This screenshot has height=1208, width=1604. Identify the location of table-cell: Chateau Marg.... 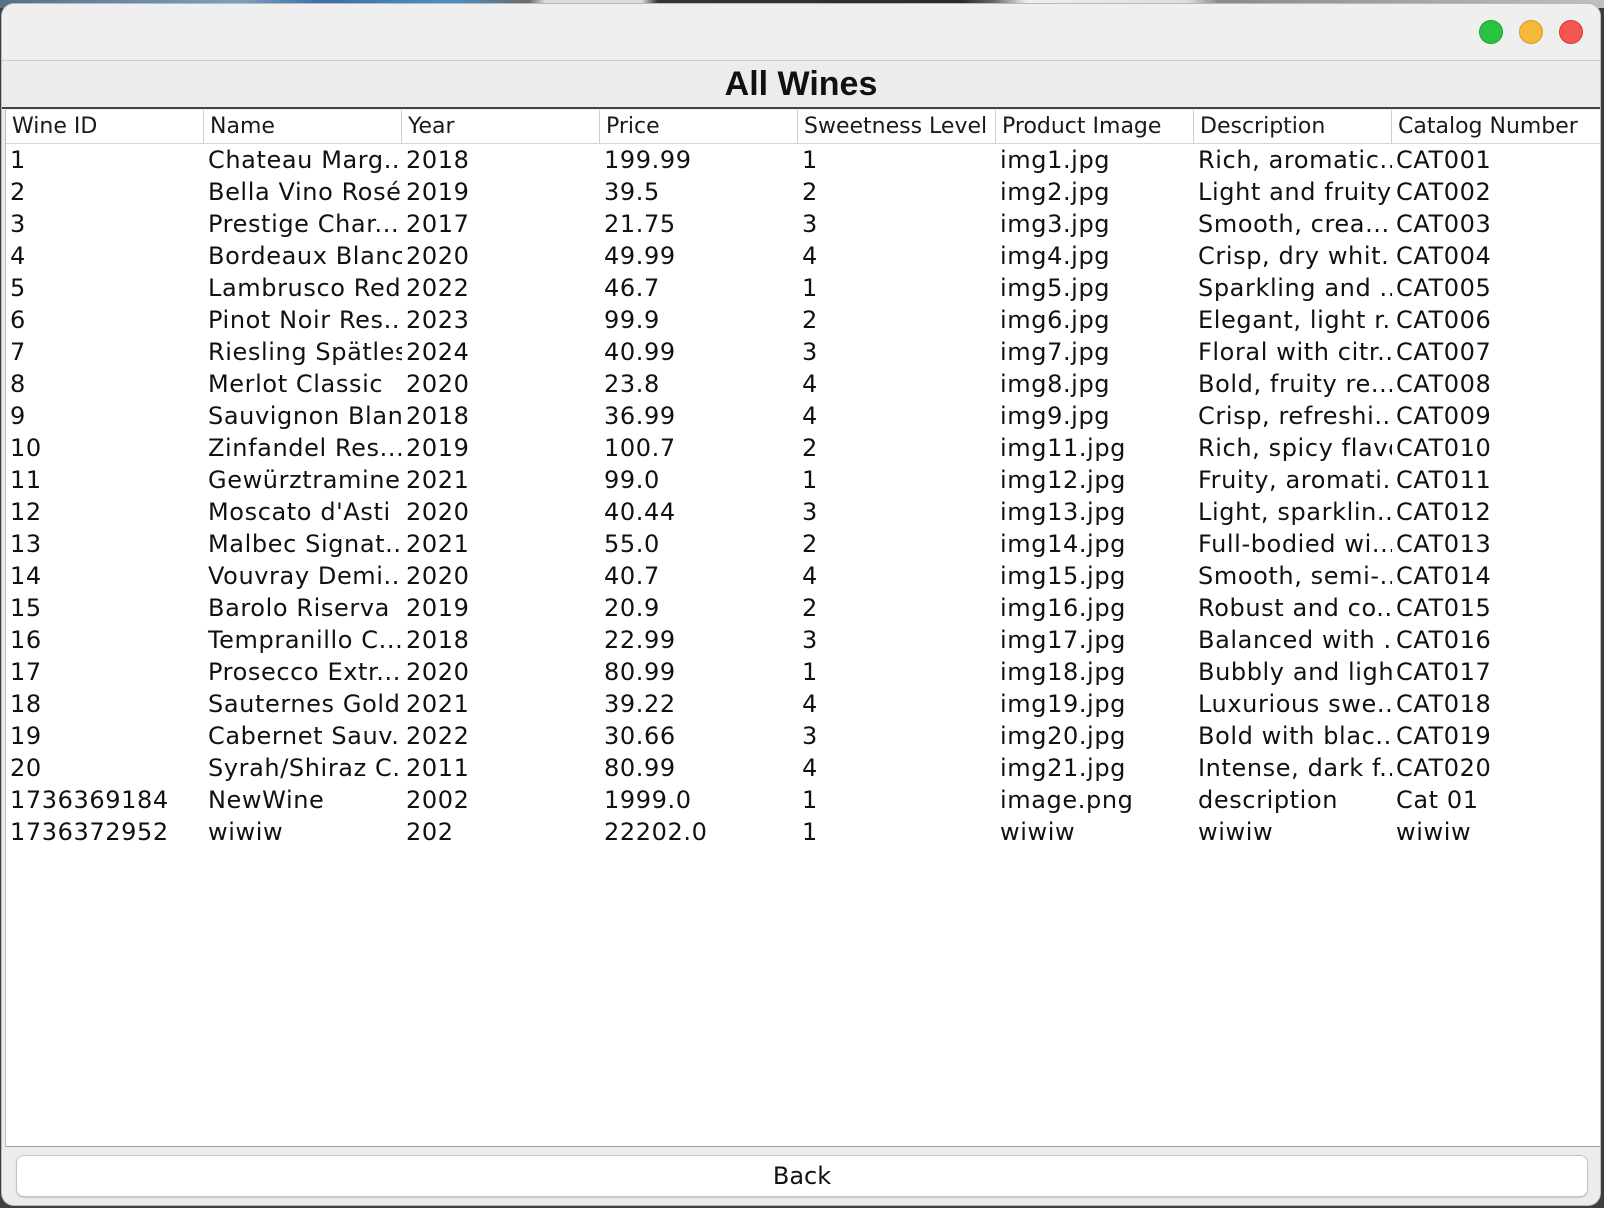
(303, 160).